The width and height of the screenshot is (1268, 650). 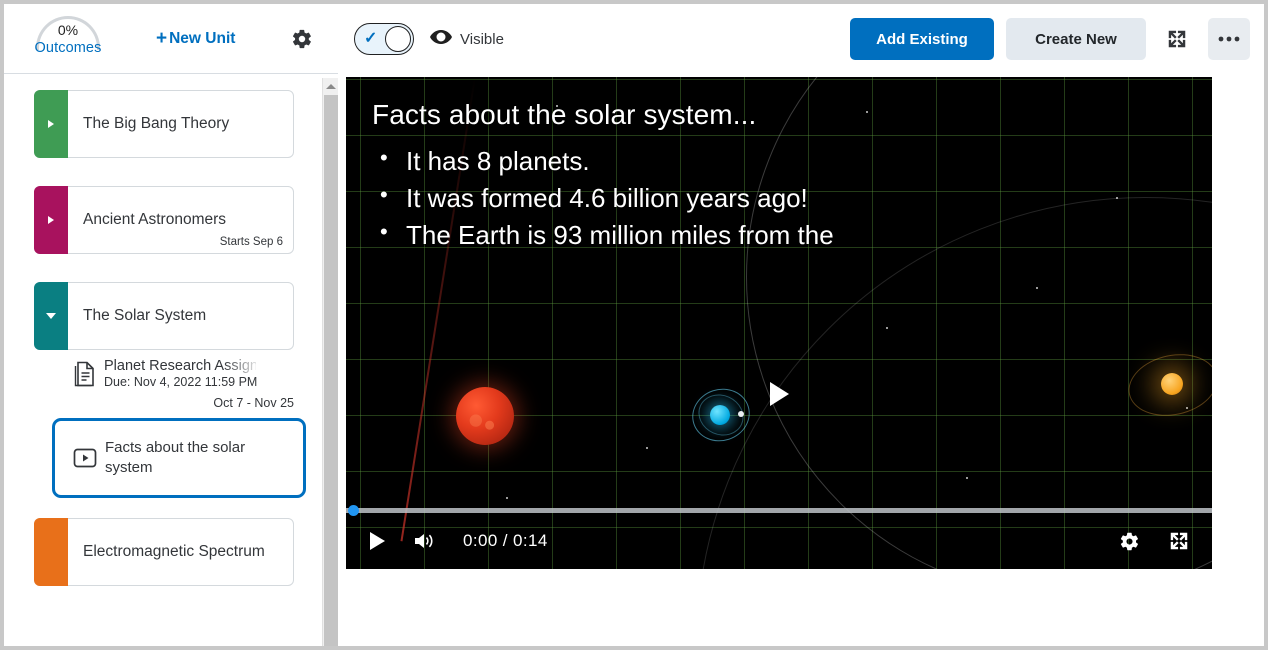 I want to click on caption-bullet: It was formed 4.6 billion years ago!, so click(x=772, y=198).